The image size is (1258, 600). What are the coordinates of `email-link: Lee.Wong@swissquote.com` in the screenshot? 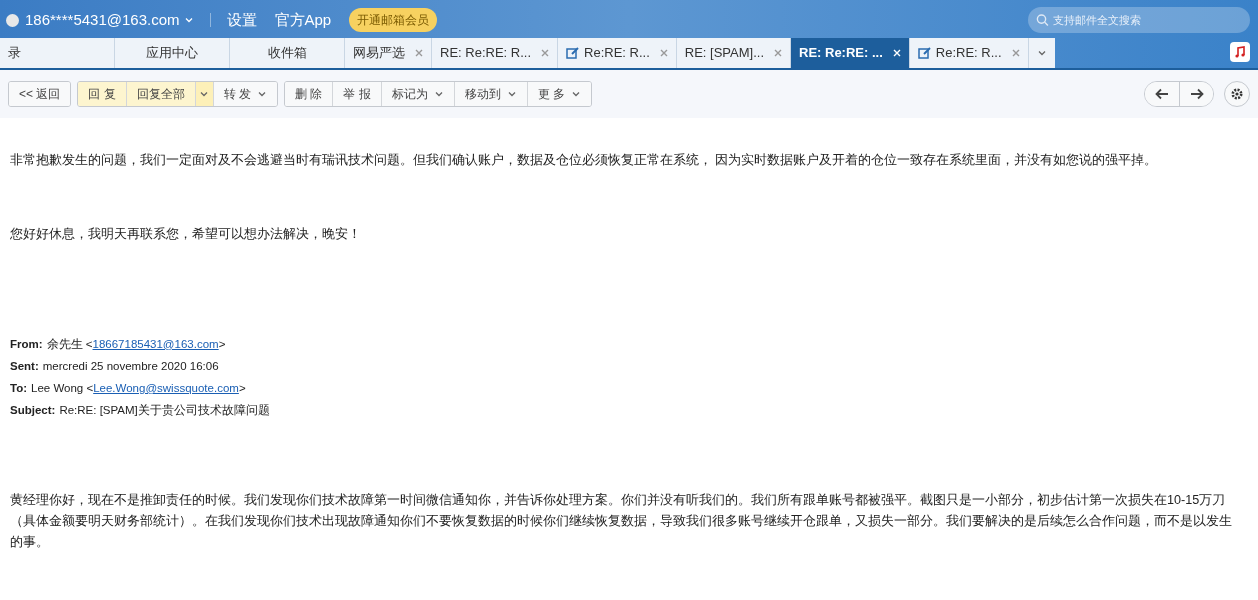 It's located at (166, 389).